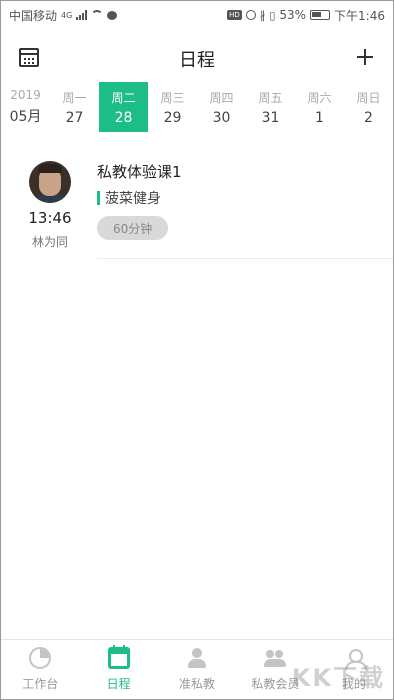 The height and width of the screenshot is (700, 394). Describe the element at coordinates (221, 107) in the screenshot. I see `day-cell-thu: 周四 30` at that location.